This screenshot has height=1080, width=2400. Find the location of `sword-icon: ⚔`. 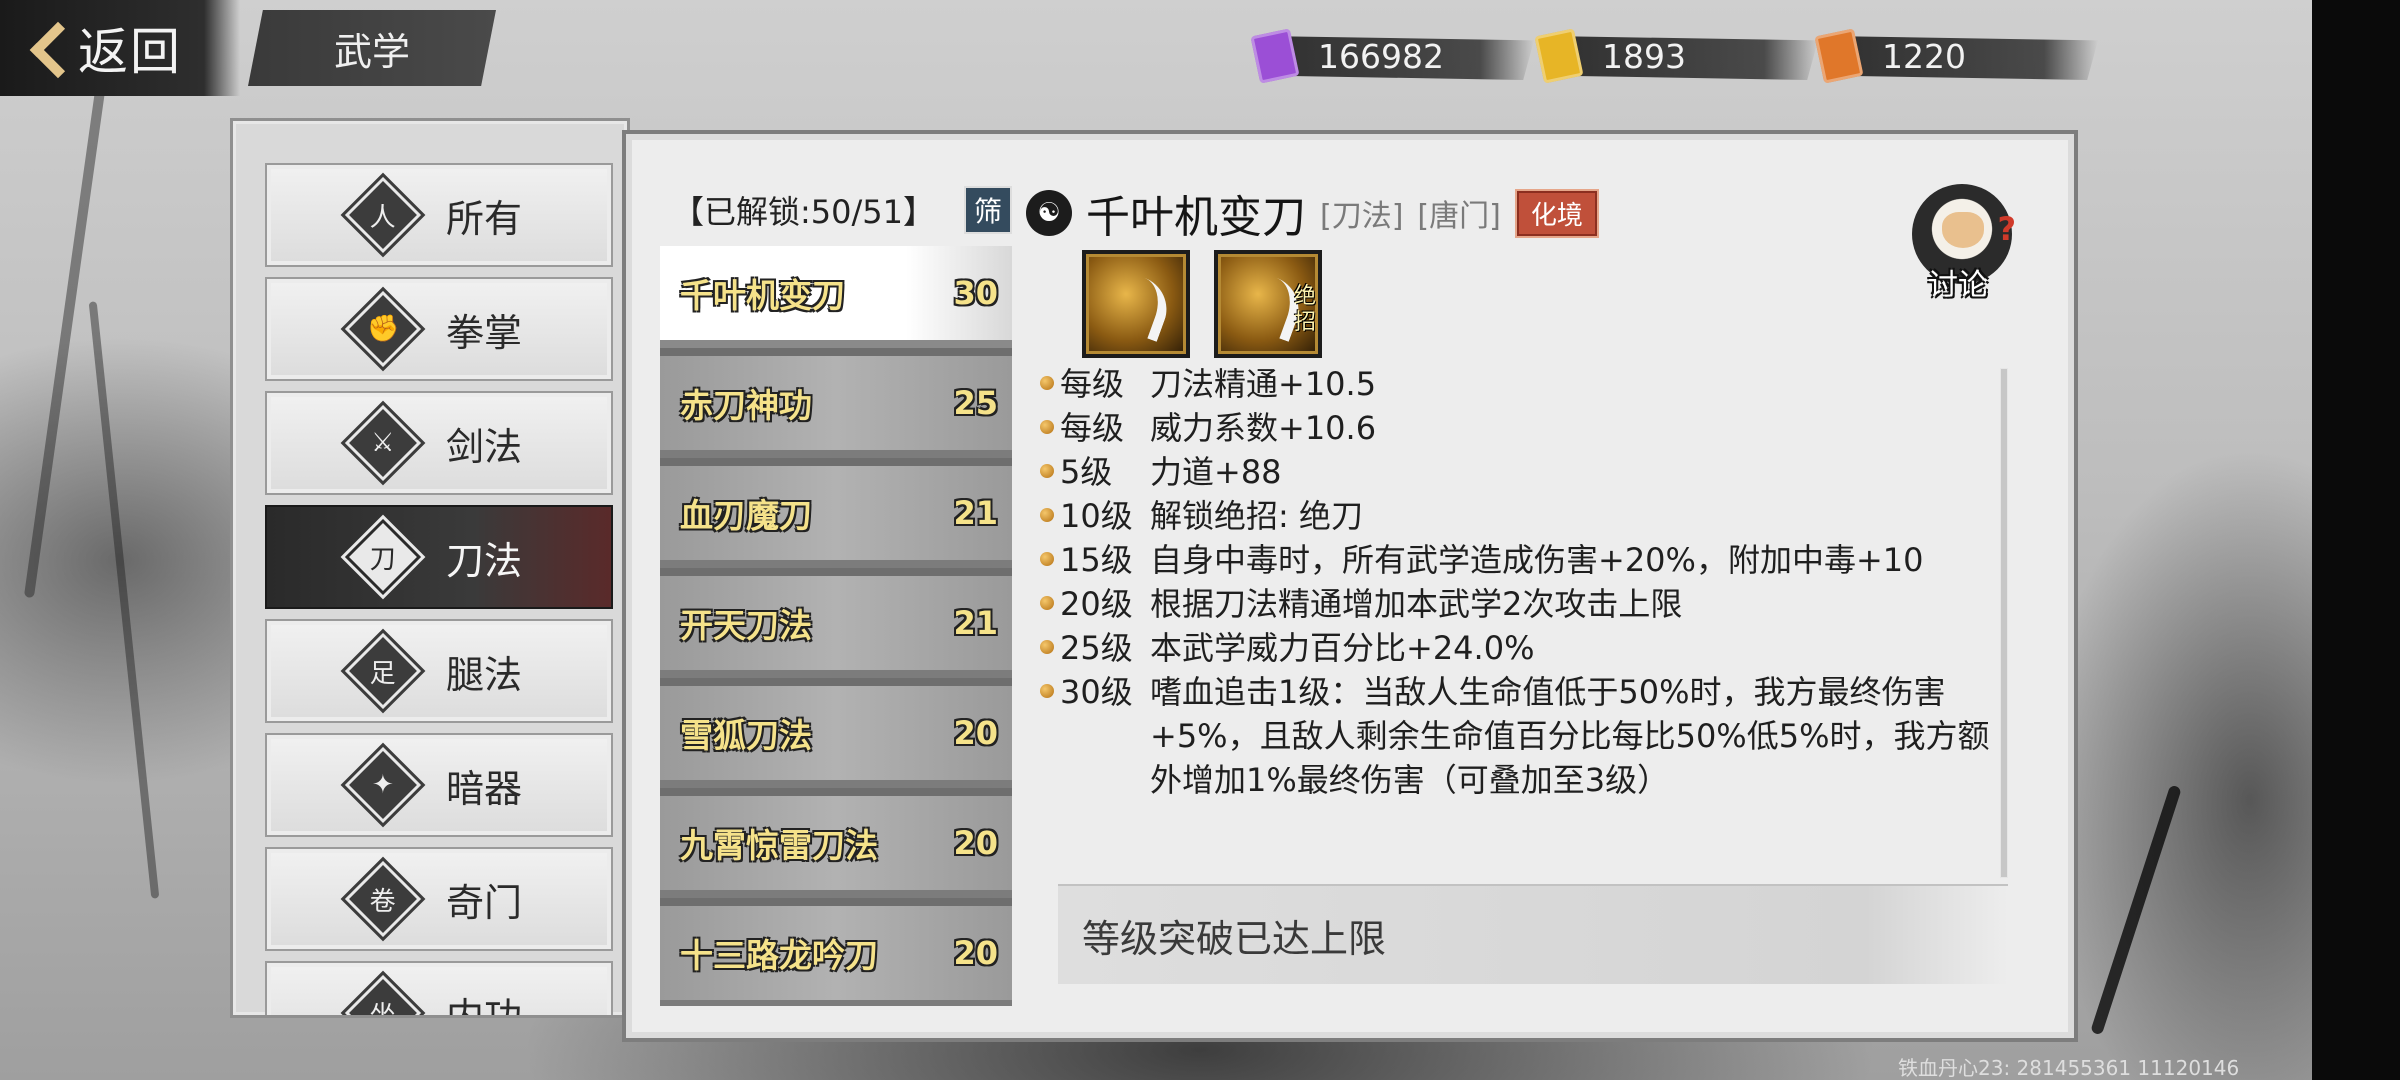

sword-icon: ⚔ is located at coordinates (383, 443).